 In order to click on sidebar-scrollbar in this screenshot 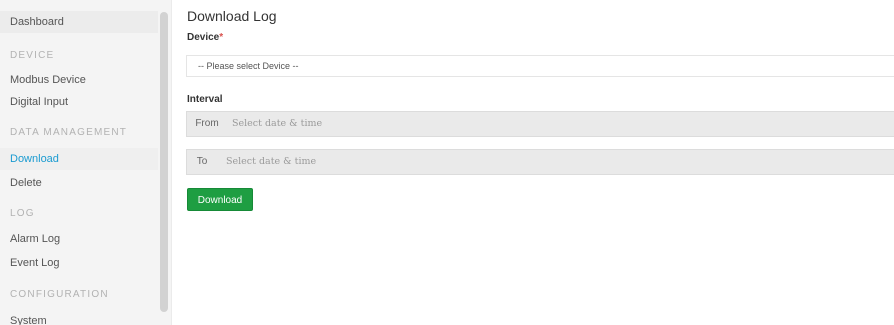, I will do `click(164, 162)`.